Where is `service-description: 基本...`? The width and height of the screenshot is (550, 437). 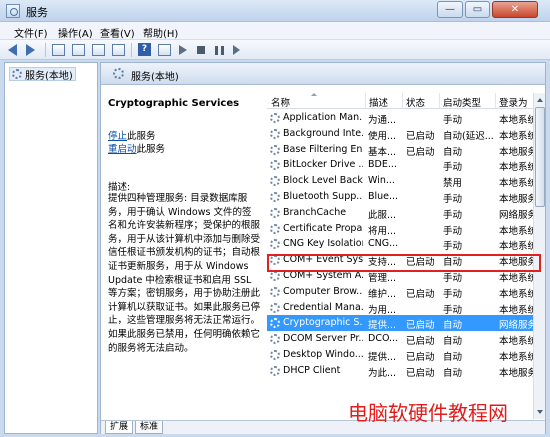
service-description: 基本... is located at coordinates (382, 152).